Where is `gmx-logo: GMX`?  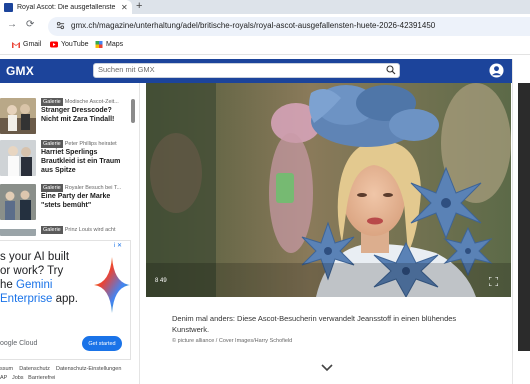
gmx-logo: GMX is located at coordinates (20, 71).